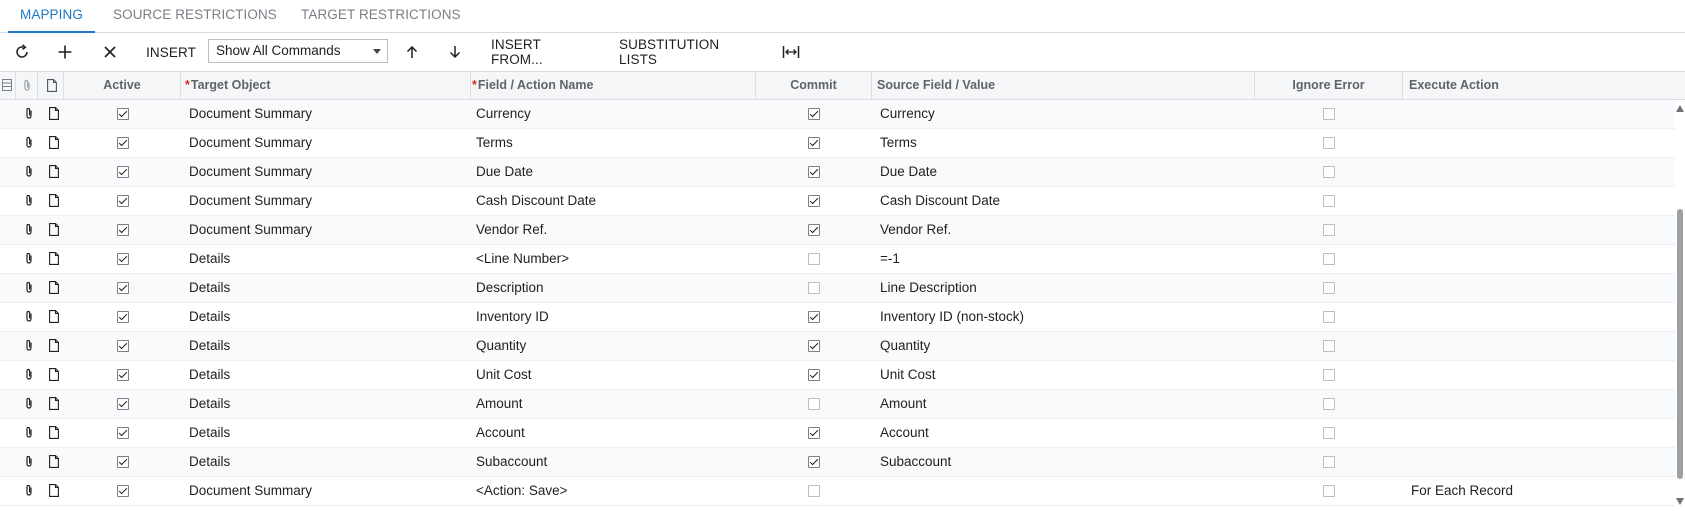 The image size is (1685, 511). What do you see at coordinates (837, 143) in the screenshot?
I see `table-row: Document Summary Terms Terms` at bounding box center [837, 143].